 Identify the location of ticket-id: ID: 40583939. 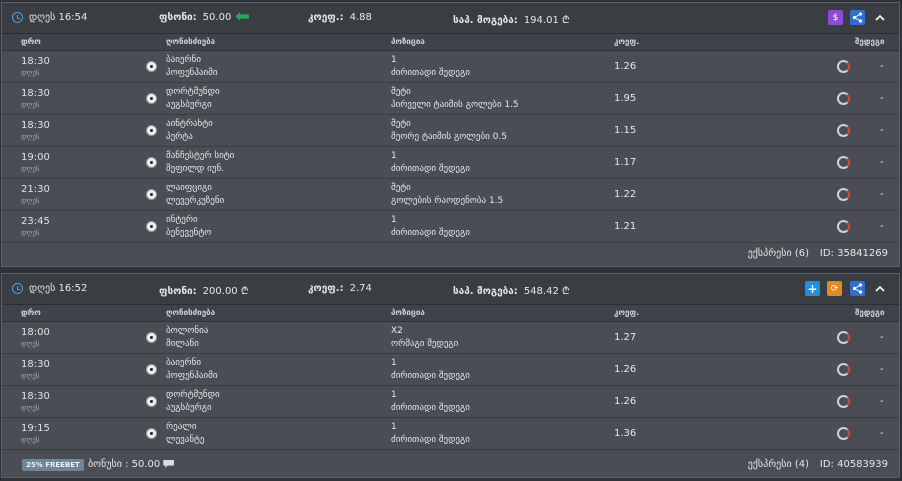
(853, 464).